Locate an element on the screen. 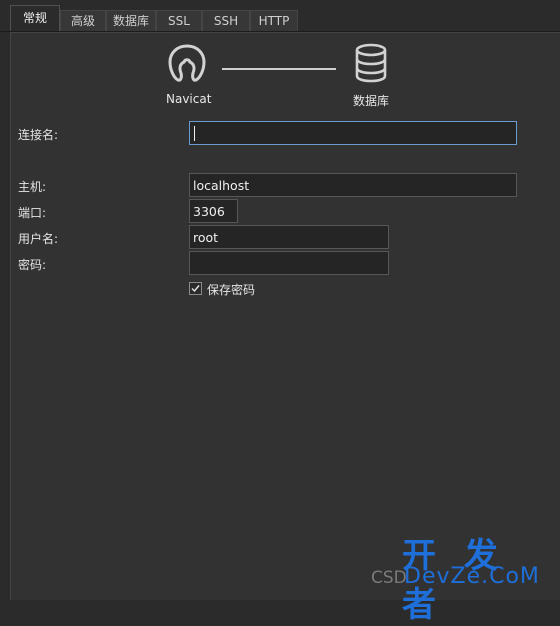  host-input is located at coordinates (353, 185).